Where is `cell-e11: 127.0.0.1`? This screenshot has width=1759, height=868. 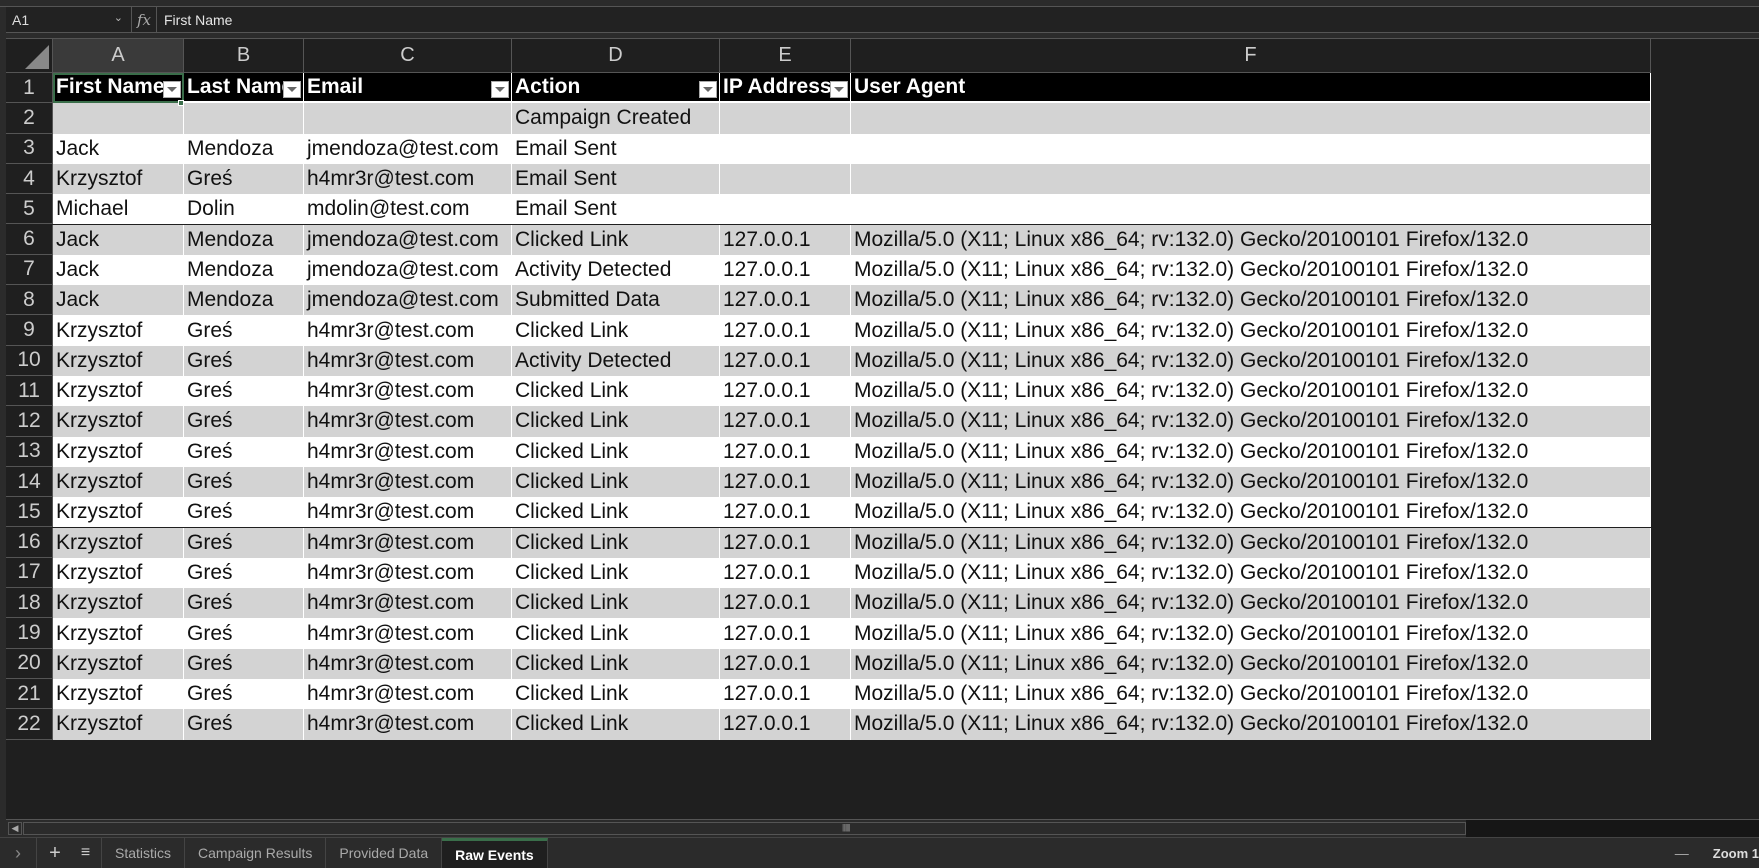
cell-e11: 127.0.0.1 is located at coordinates (785, 391).